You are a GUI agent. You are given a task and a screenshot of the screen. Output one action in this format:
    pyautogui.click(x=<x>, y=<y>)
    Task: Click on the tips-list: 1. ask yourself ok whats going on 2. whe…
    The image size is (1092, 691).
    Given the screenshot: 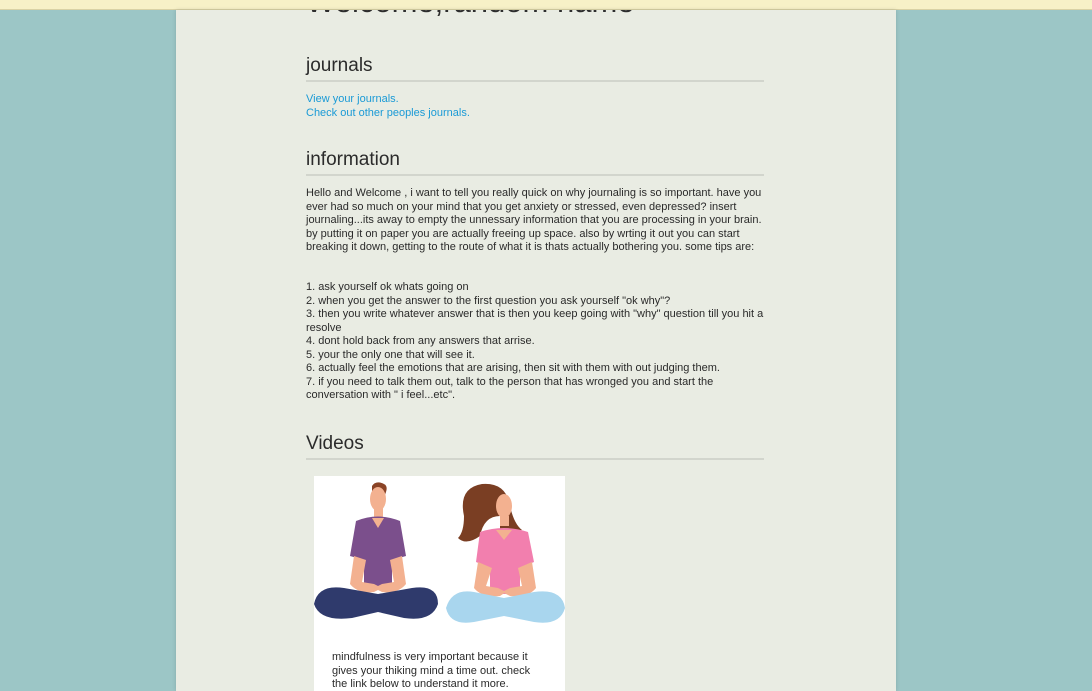 What is the action you would take?
    pyautogui.click(x=536, y=342)
    